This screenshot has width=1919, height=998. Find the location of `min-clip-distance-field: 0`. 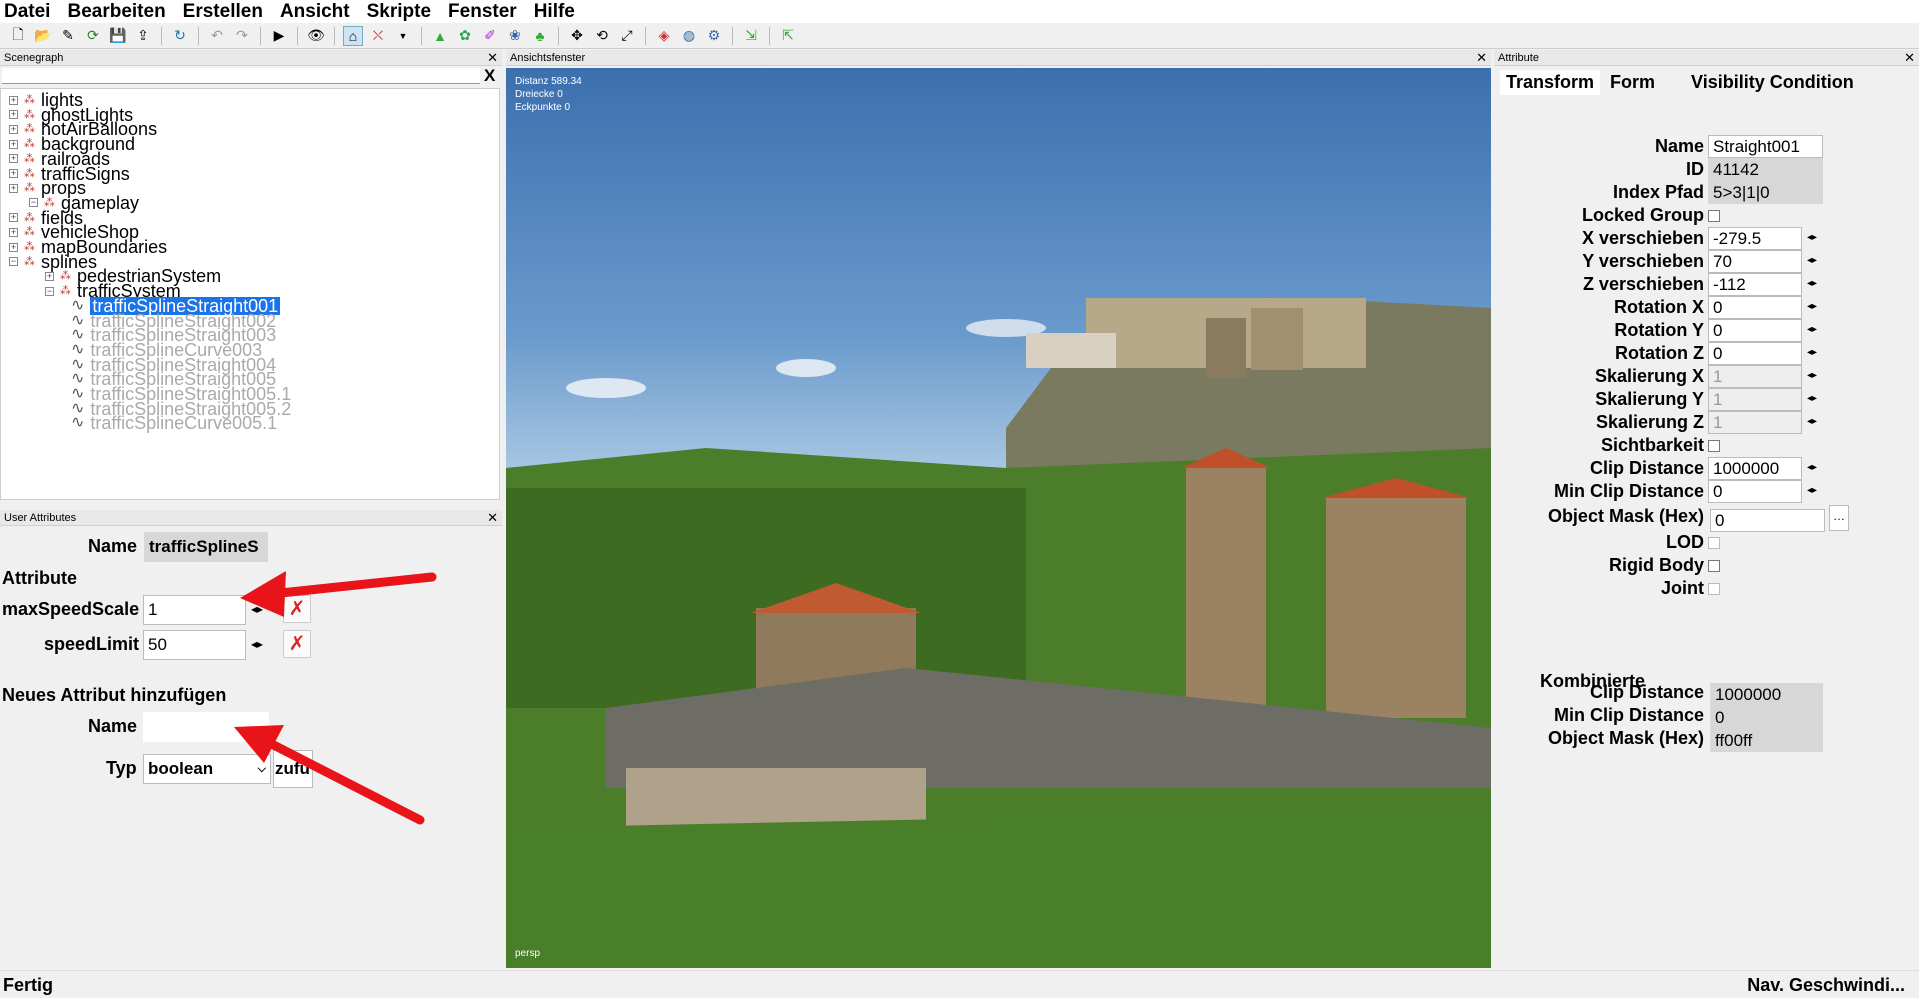

min-clip-distance-field: 0 is located at coordinates (1755, 491).